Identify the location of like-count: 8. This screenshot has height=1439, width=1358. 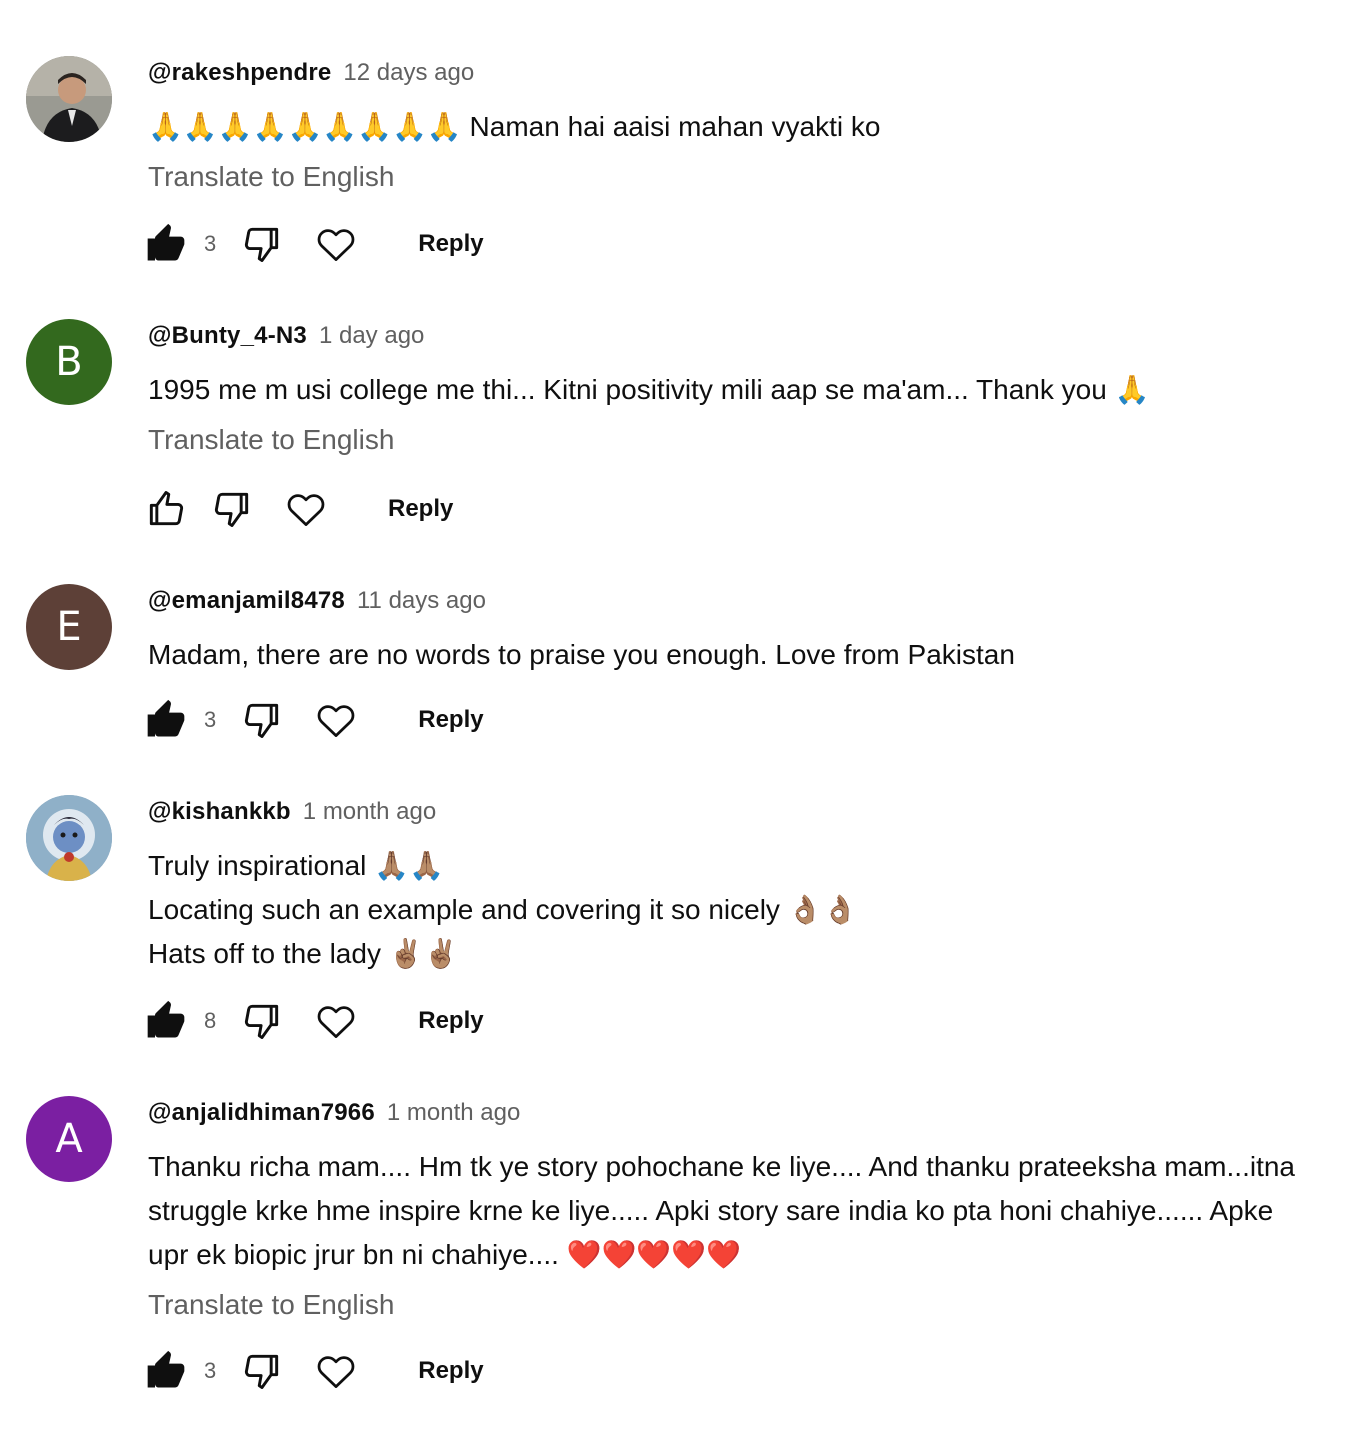
(210, 1020).